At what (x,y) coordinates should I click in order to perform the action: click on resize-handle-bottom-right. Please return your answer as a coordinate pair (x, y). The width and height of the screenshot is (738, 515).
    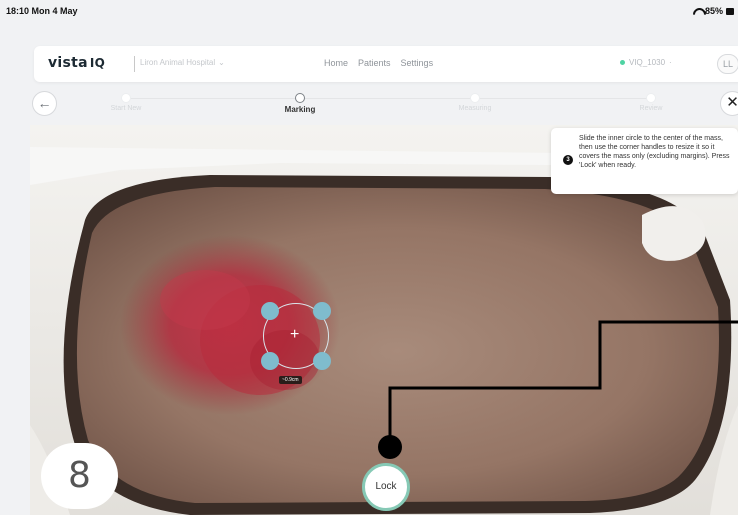
    Looking at the image, I should click on (322, 361).